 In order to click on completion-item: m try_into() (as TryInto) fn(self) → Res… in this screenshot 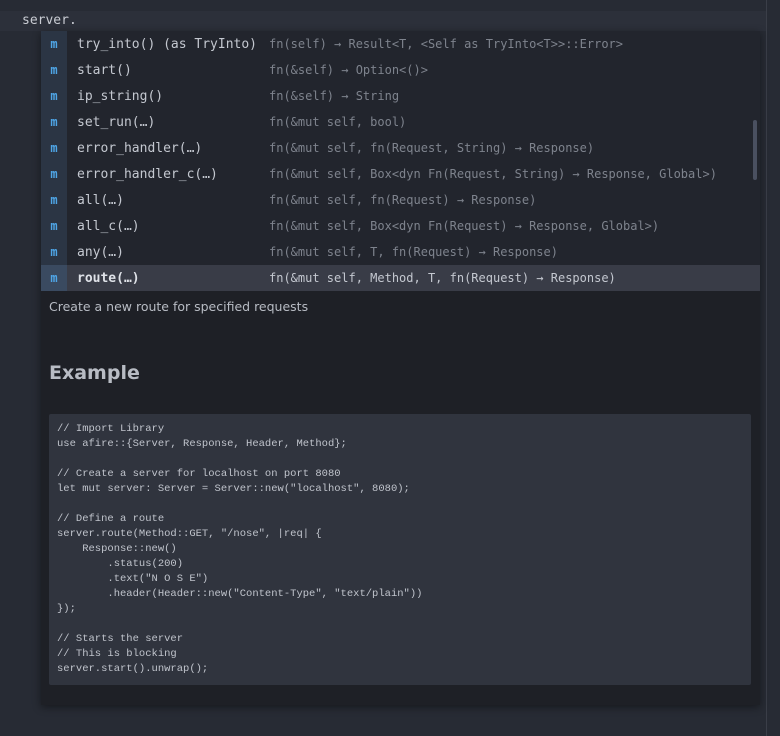, I will do `click(400, 44)`.